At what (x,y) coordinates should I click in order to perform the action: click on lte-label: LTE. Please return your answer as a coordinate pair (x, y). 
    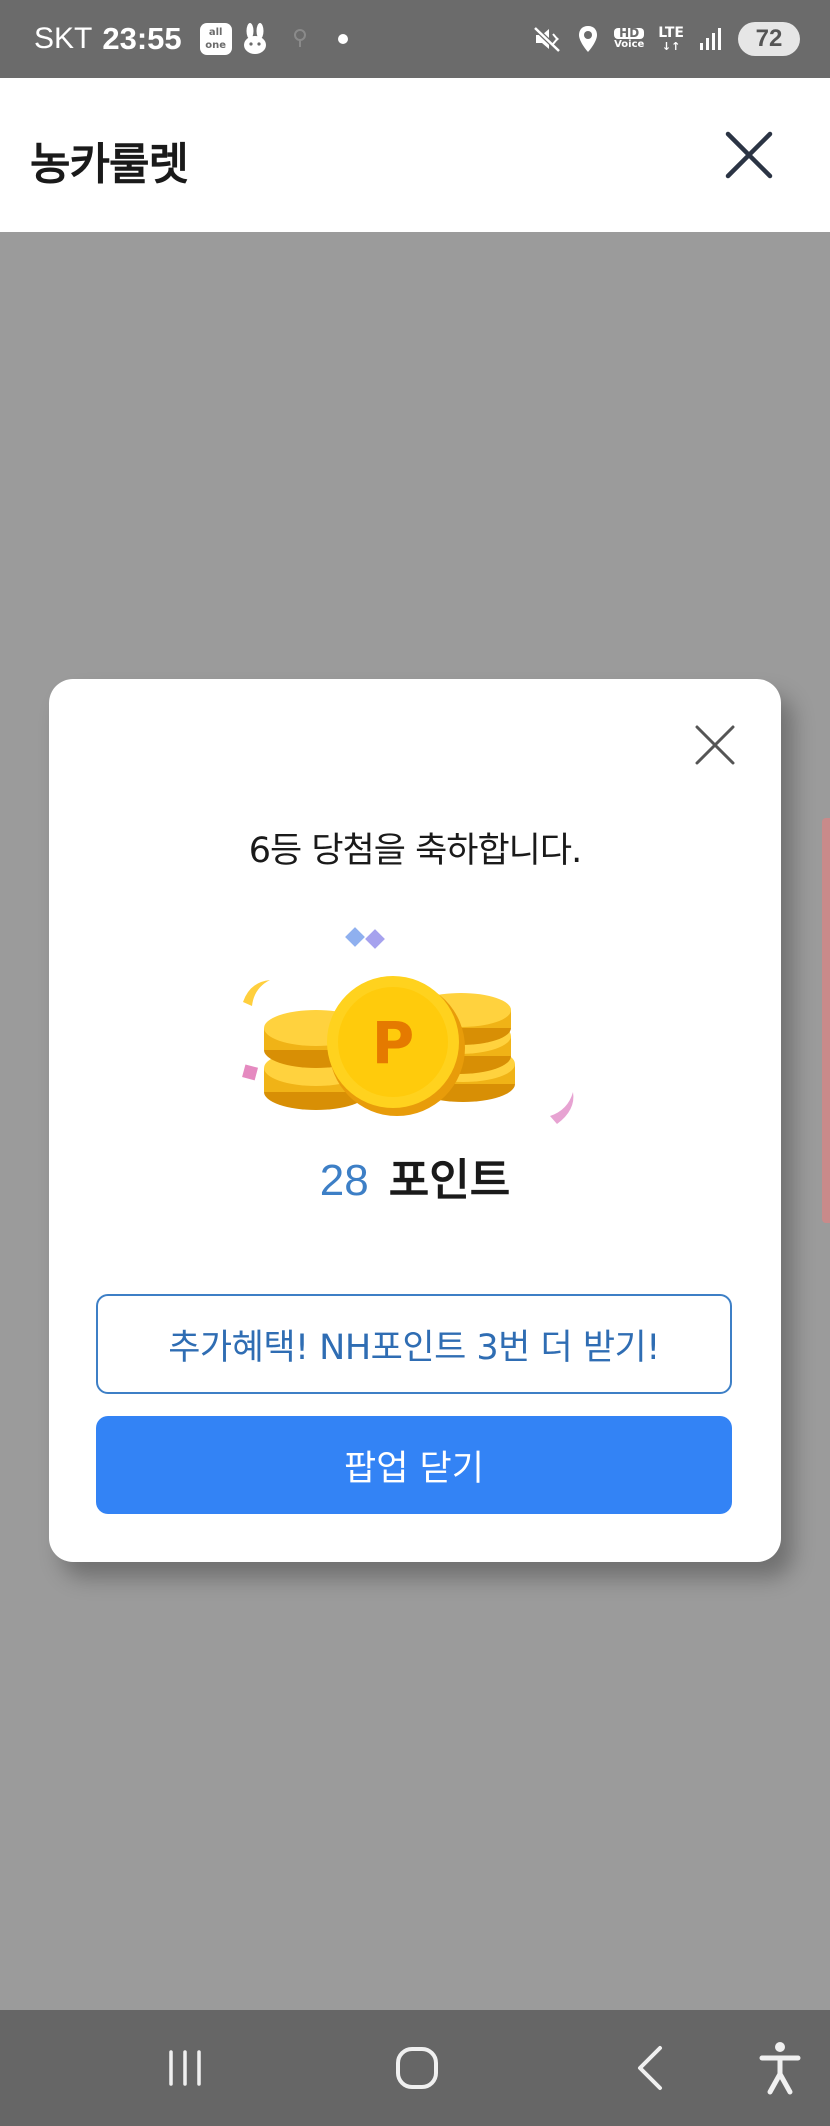
    Looking at the image, I should click on (671, 33).